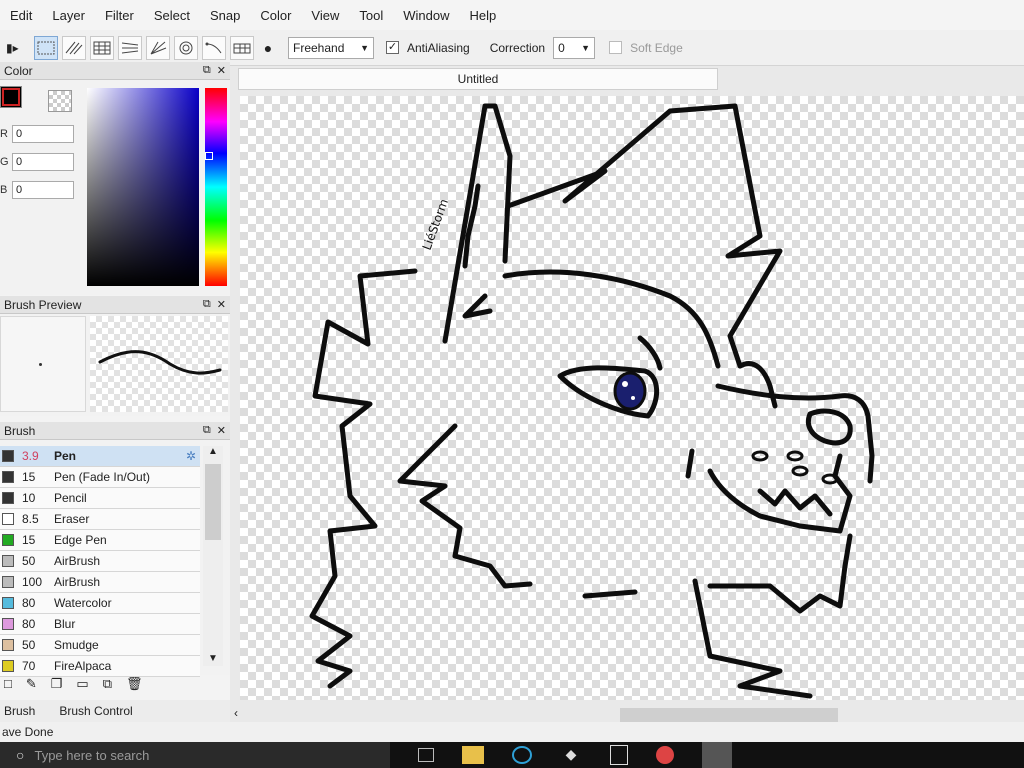 This screenshot has height=768, width=1024. What do you see at coordinates (18, 48) in the screenshot?
I see `toolbar-expand-icon: ▮▸` at bounding box center [18, 48].